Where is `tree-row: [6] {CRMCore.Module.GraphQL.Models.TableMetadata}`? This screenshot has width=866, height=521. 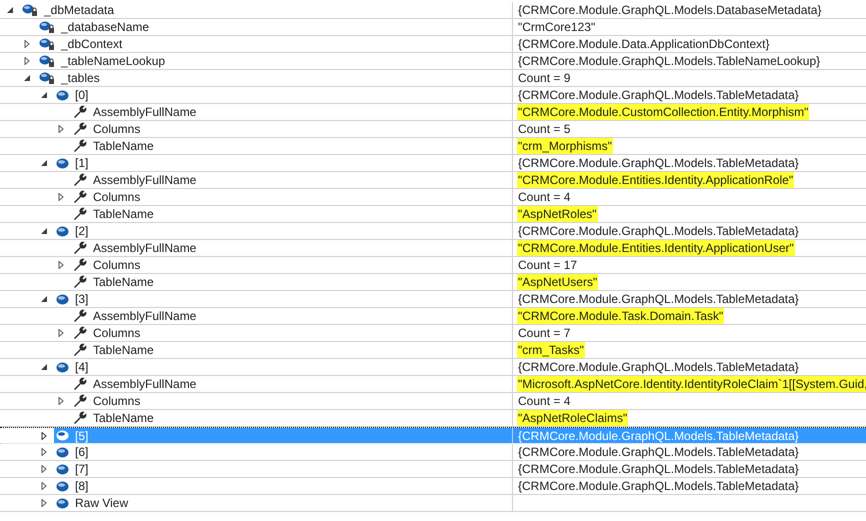 tree-row: [6] {CRMCore.Module.GraphQL.Models.TableMetadata} is located at coordinates (433, 452).